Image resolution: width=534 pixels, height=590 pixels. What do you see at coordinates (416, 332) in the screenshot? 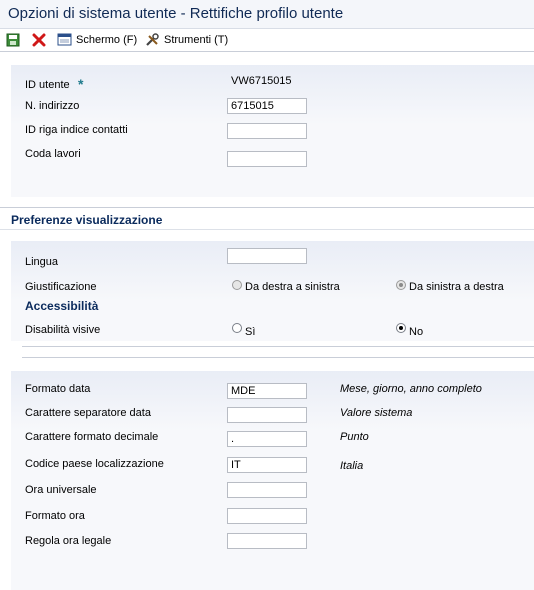
I see `visual-no-label: No` at bounding box center [416, 332].